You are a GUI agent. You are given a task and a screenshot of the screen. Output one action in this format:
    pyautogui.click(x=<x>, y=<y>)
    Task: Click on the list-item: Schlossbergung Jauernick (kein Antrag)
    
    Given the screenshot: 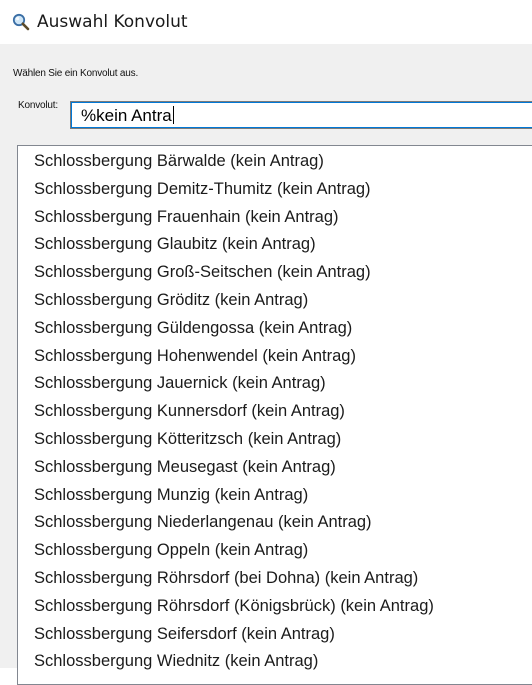 What is the action you would take?
    pyautogui.click(x=180, y=383)
    